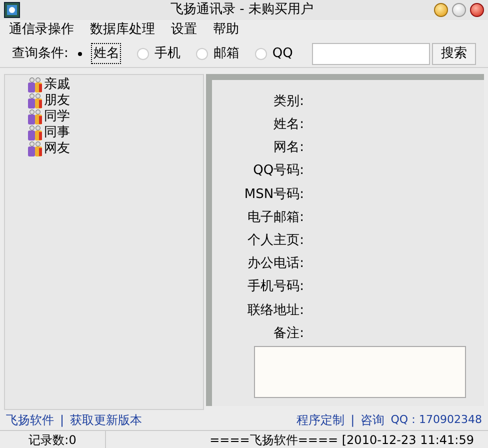 The width and height of the screenshot is (488, 448). Describe the element at coordinates (276, 264) in the screenshot. I see `field-label: 办公电话:` at that location.